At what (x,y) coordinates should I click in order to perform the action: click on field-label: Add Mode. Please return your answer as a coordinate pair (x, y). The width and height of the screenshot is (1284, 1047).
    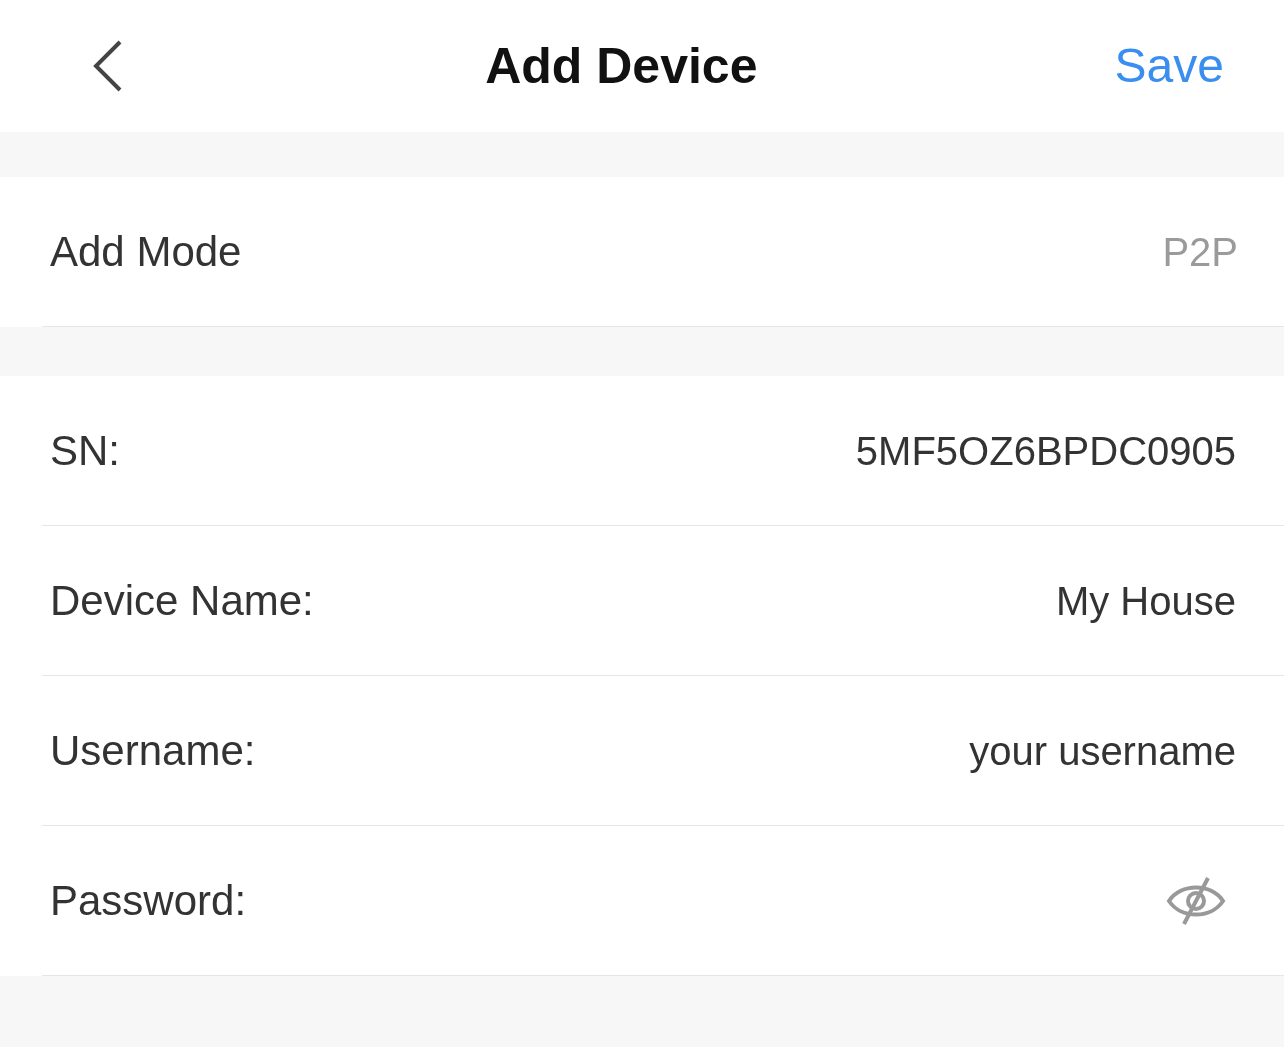
    Looking at the image, I should click on (146, 252).